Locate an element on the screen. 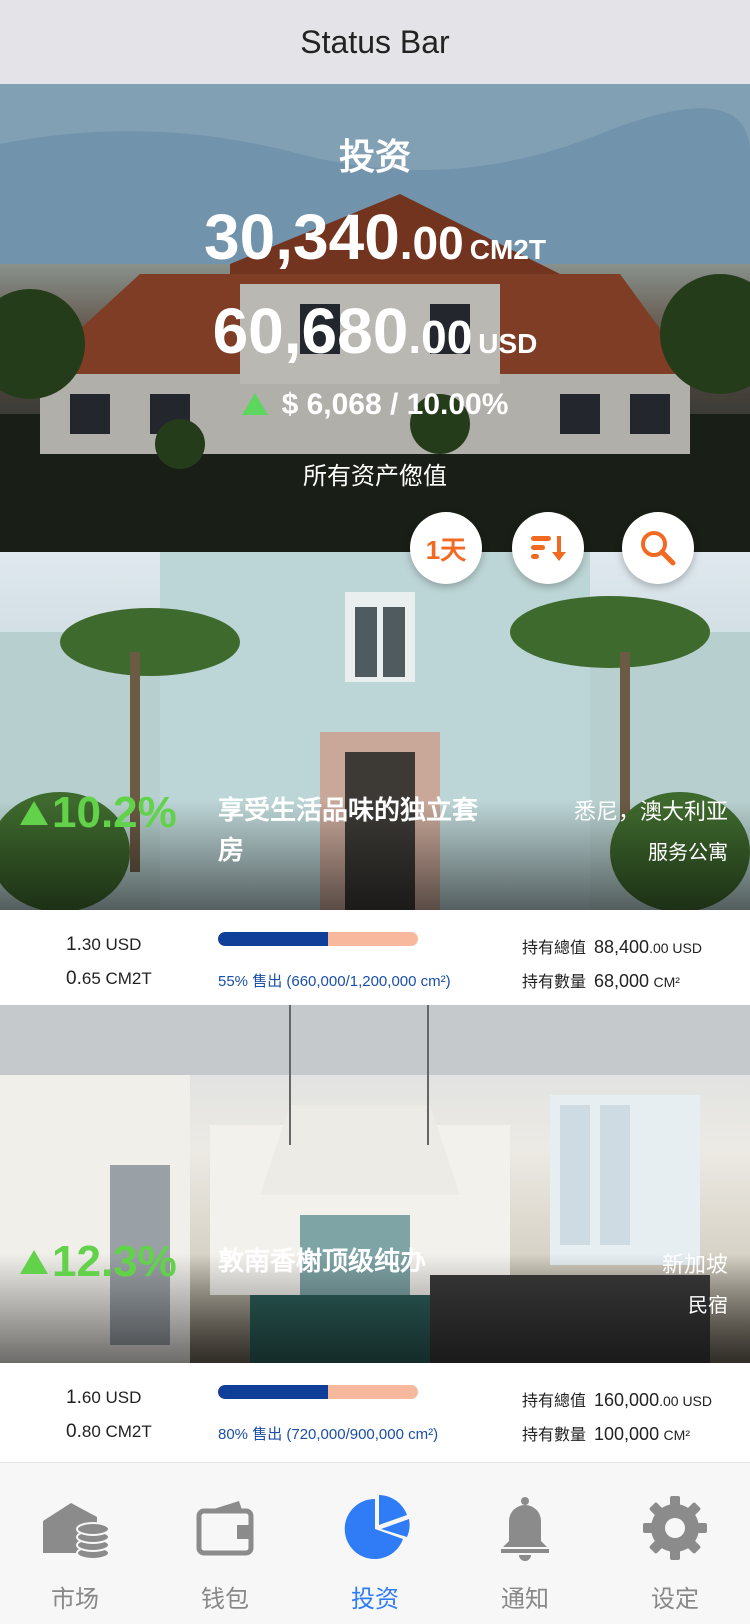 This screenshot has height=1624, width=750. property-type: 服务公寓 is located at coordinates (688, 853).